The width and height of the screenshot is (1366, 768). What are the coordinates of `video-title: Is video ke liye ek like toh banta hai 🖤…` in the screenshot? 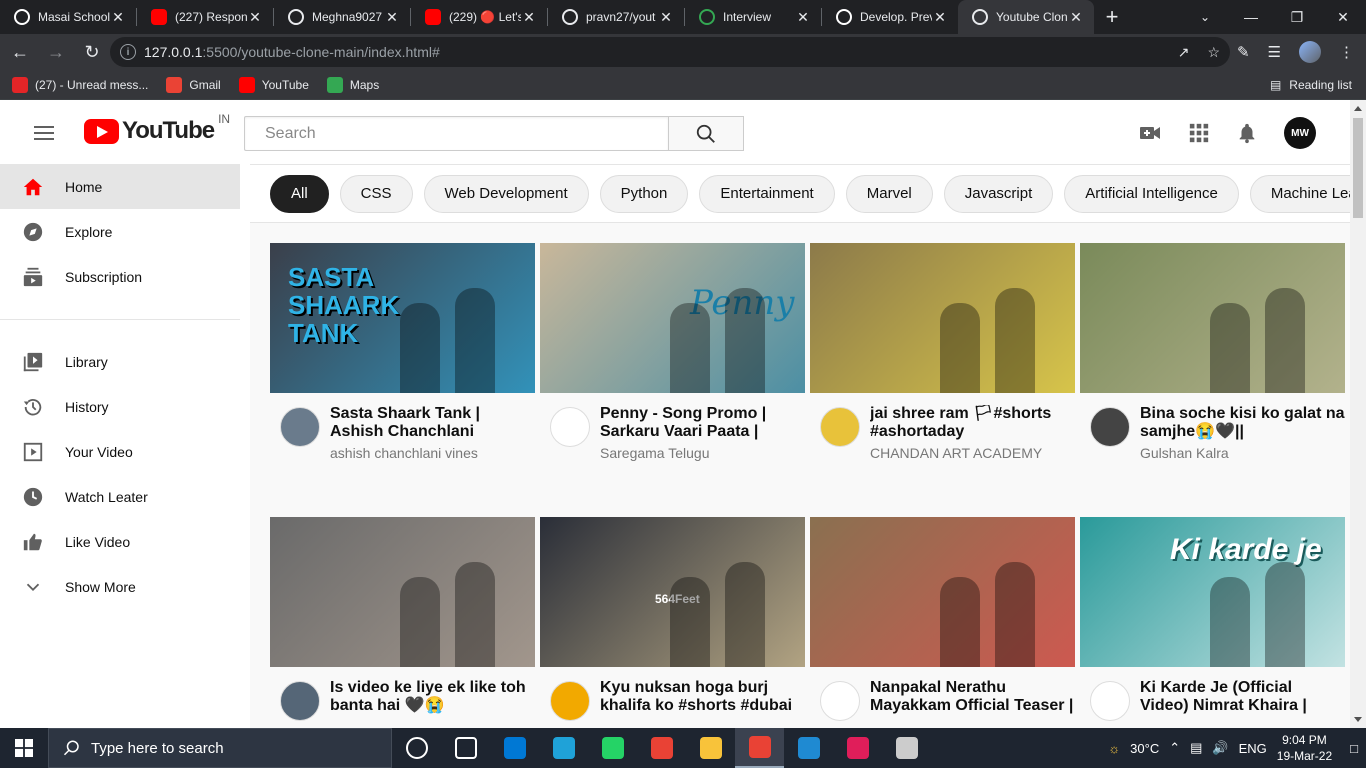 It's located at (432, 697).